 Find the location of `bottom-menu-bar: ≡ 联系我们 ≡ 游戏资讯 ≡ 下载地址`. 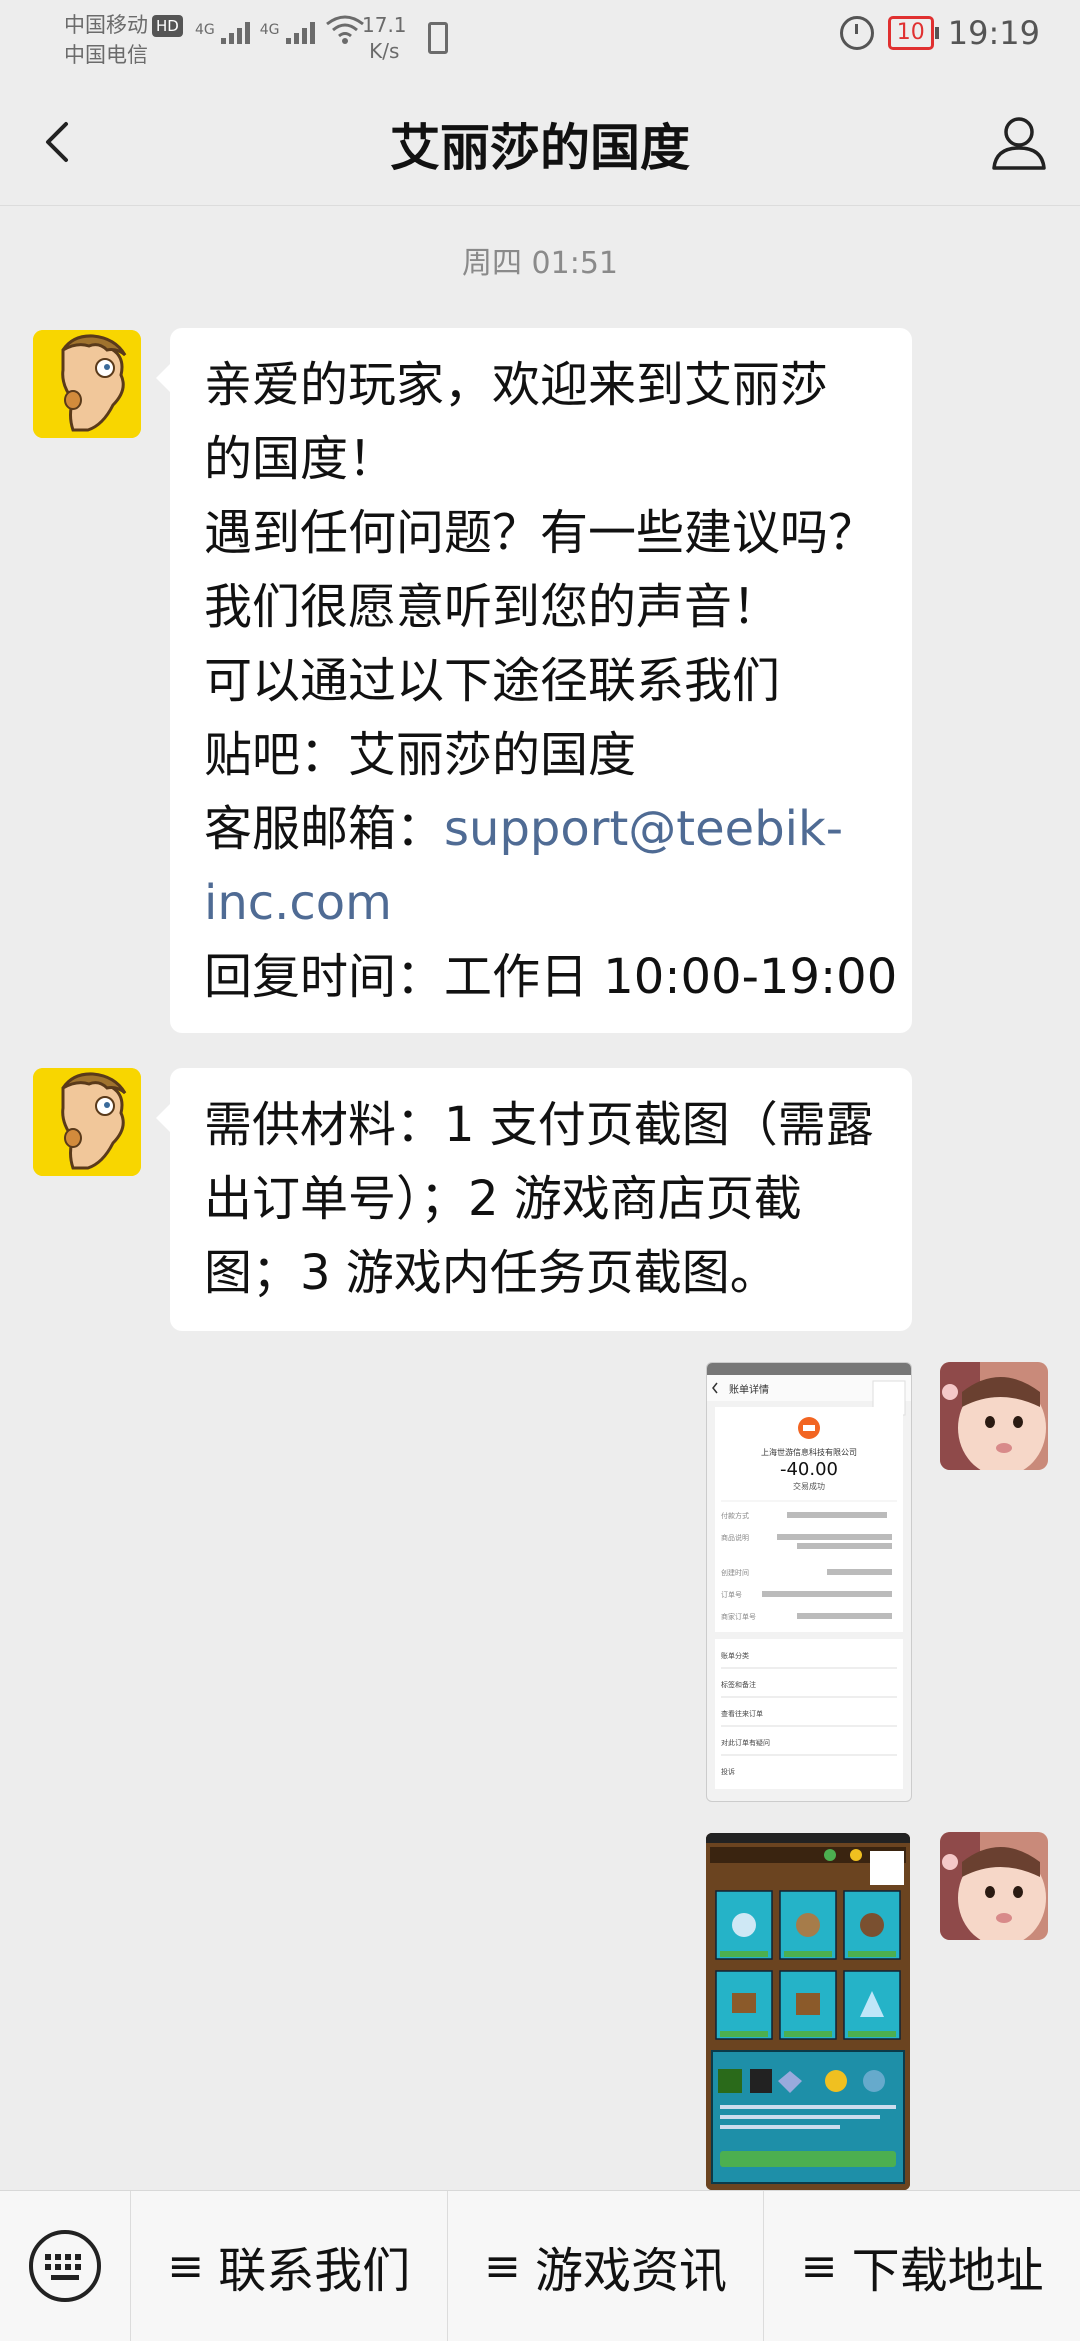

bottom-menu-bar: ≡ 联系我们 ≡ 游戏资讯 ≡ 下载地址 is located at coordinates (540, 2265).